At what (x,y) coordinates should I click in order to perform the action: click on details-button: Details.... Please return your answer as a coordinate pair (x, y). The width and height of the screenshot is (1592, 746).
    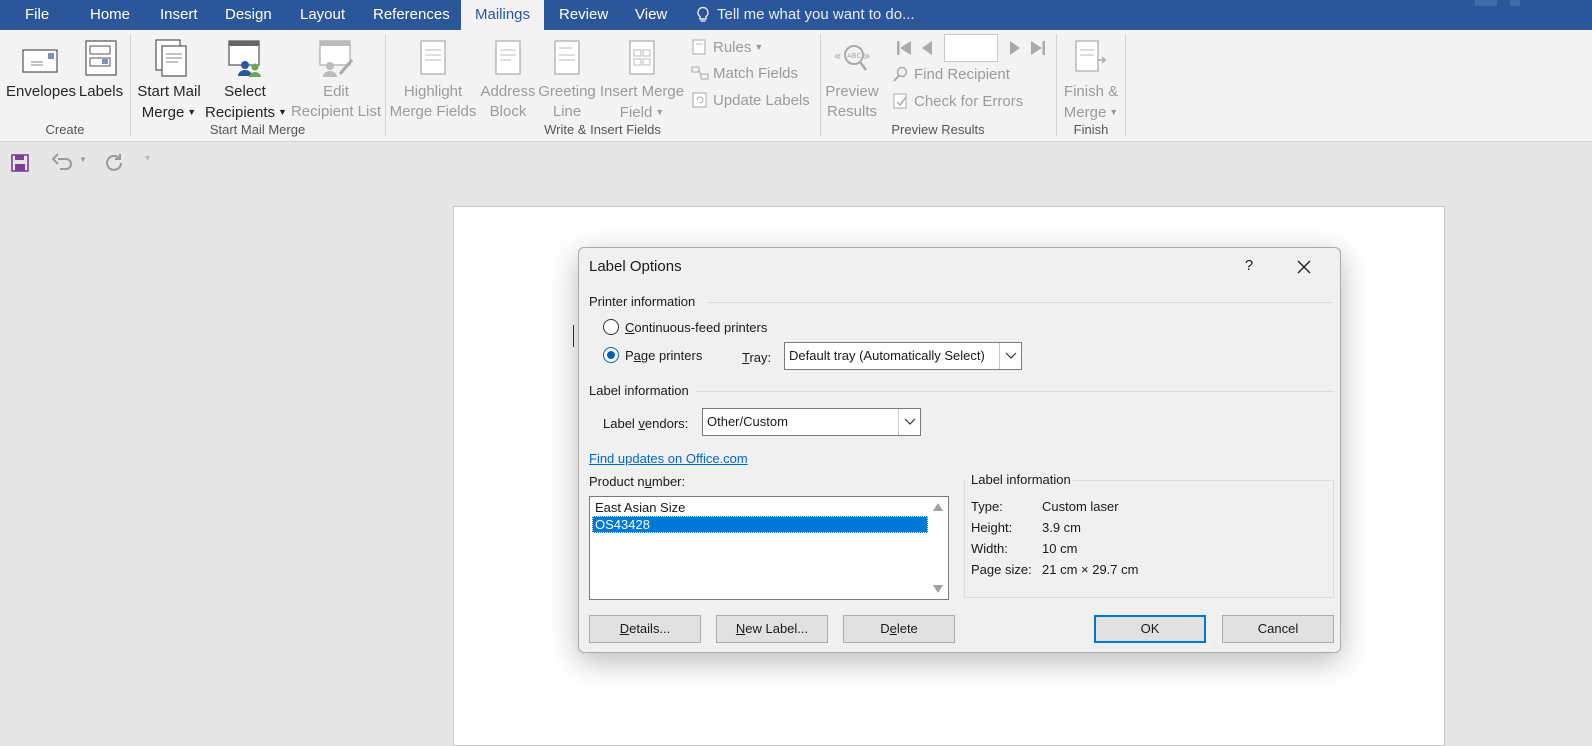
    Looking at the image, I should click on (645, 629).